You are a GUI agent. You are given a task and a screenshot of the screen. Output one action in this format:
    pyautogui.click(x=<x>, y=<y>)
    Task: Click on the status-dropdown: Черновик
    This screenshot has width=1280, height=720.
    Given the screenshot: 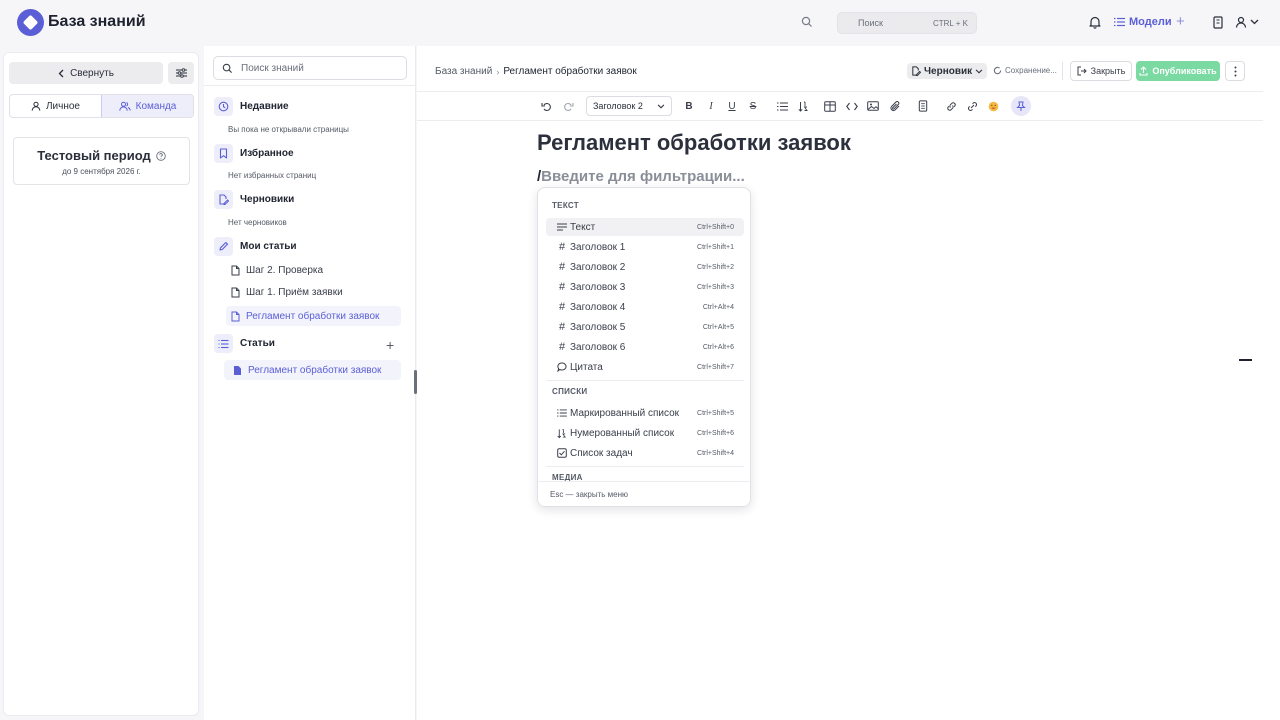 What is the action you would take?
    pyautogui.click(x=947, y=71)
    